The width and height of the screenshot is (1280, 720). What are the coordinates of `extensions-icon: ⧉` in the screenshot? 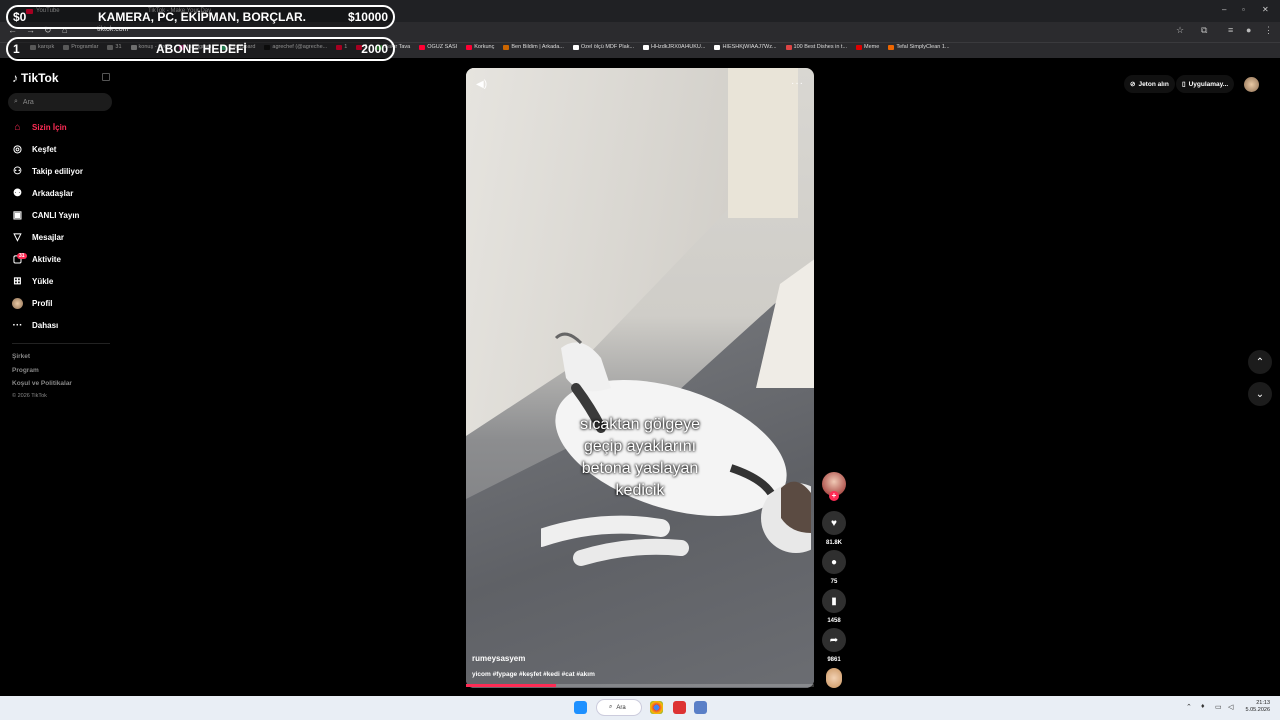 It's located at (1204, 30).